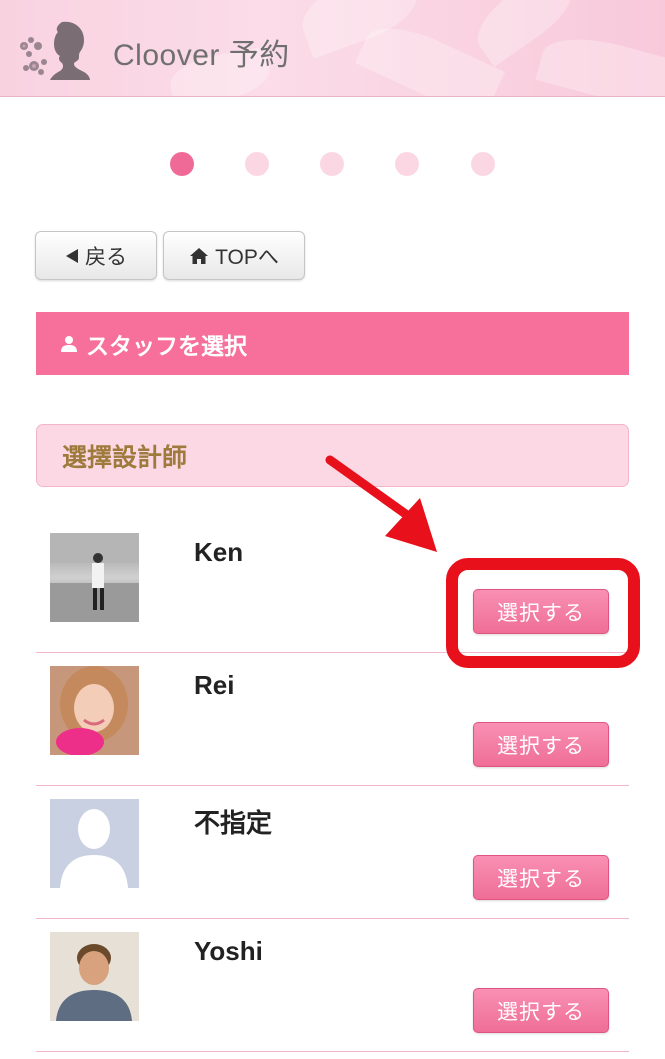 The width and height of the screenshot is (665, 1059). I want to click on staff-row-rei: Rei 選択する, so click(332, 719).